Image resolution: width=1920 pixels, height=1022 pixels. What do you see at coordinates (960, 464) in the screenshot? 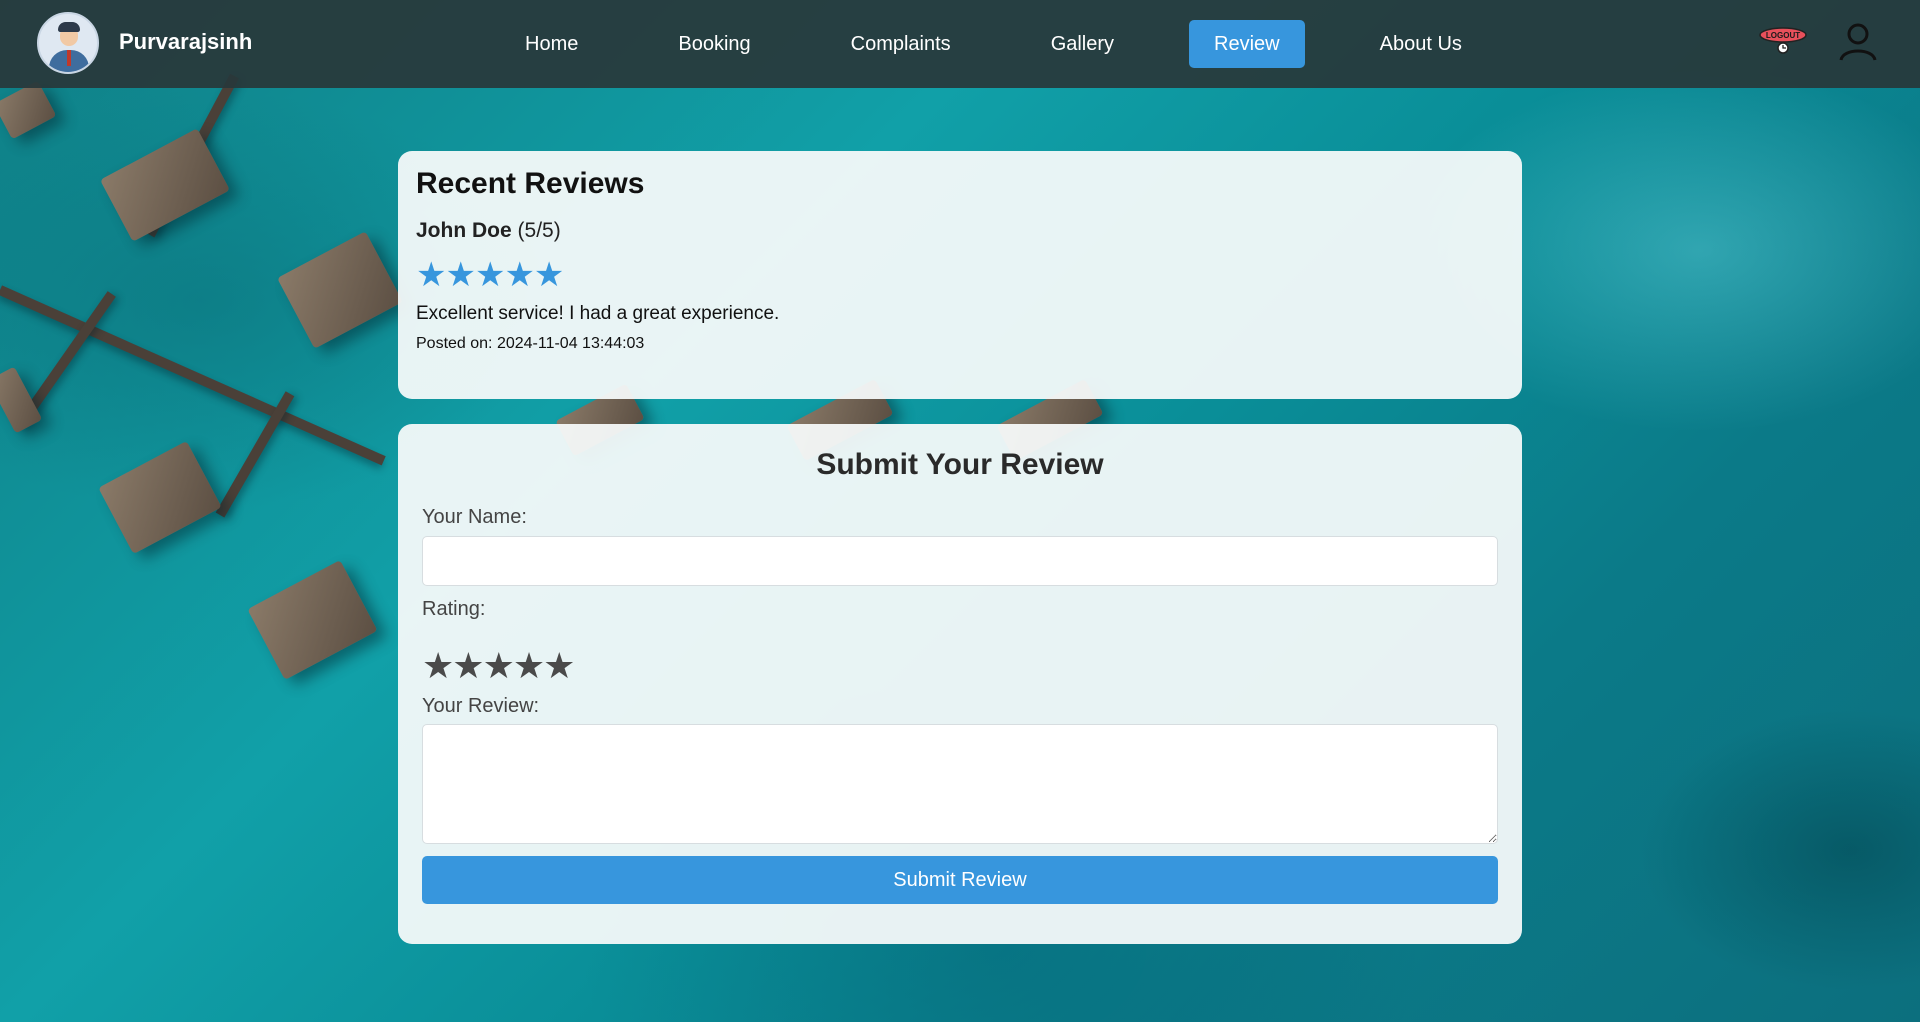
I see `submit-review-title: Submit Your Review` at bounding box center [960, 464].